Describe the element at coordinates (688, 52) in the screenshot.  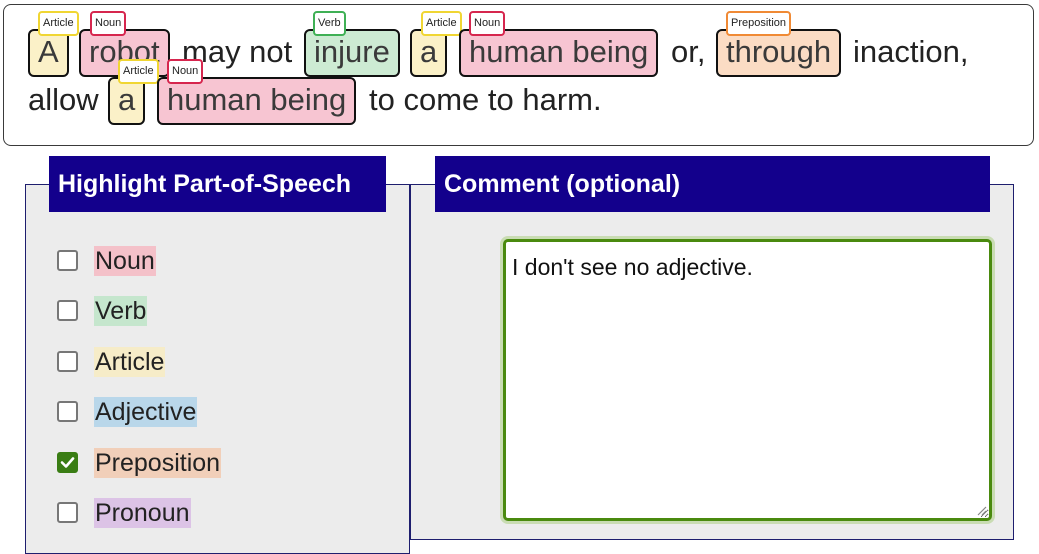
I see `token-or: or,` at that location.